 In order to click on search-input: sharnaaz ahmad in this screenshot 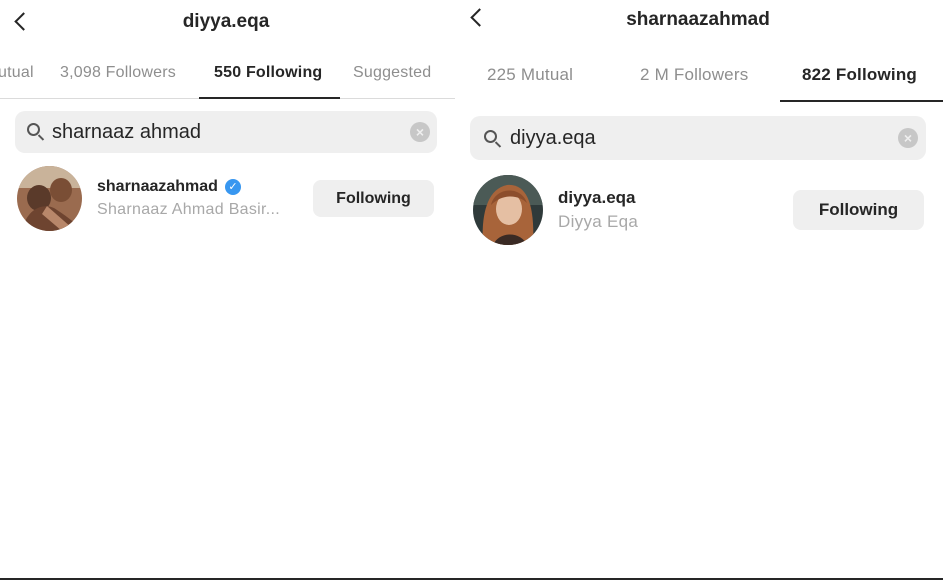, I will do `click(126, 132)`.